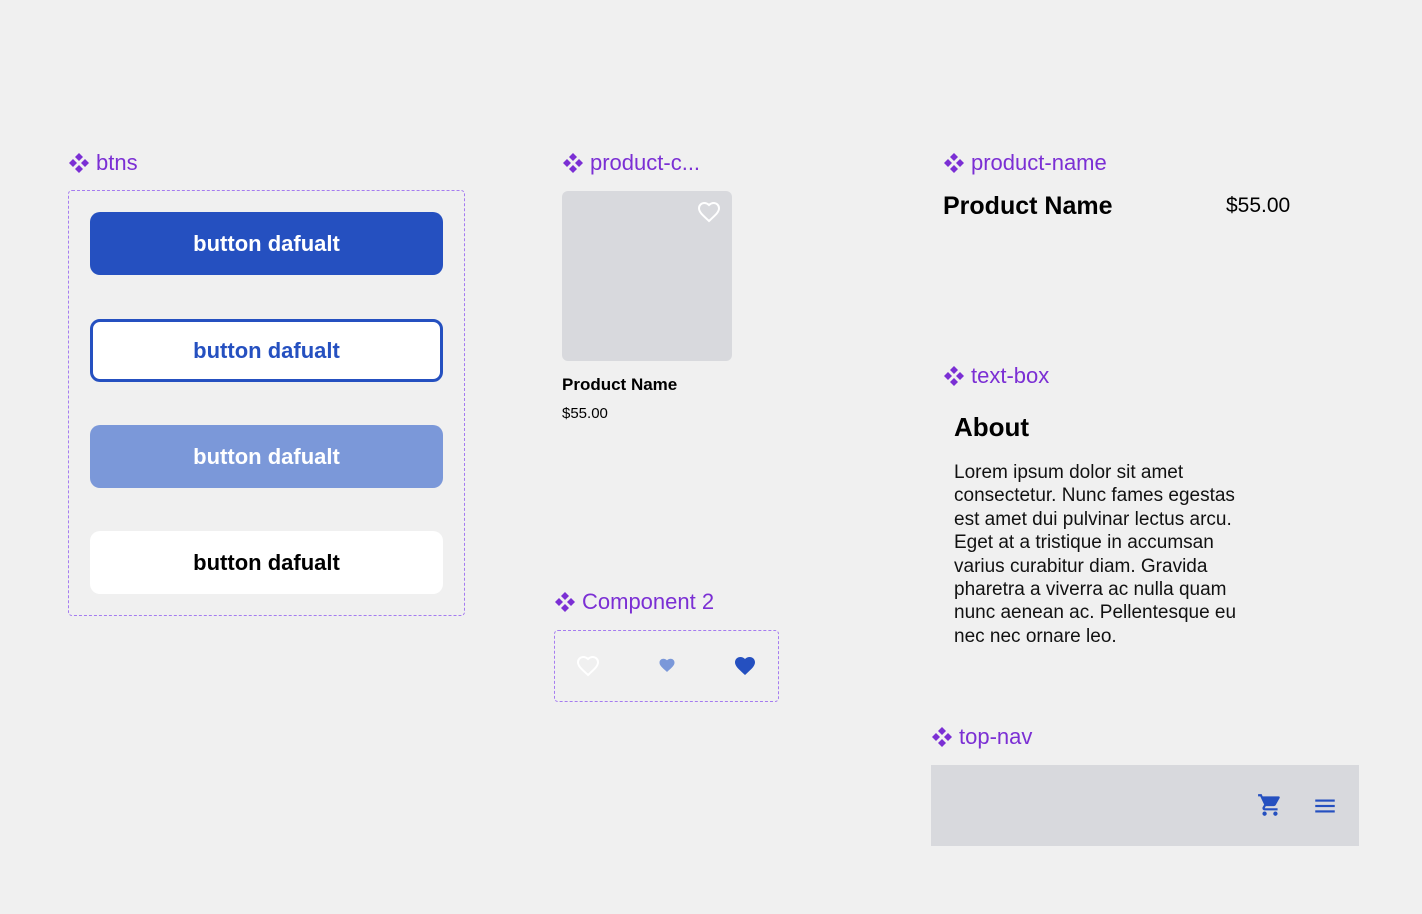 The height and width of the screenshot is (914, 1422). Describe the element at coordinates (1028, 206) in the screenshot. I see `product-name-title: Product Name` at that location.